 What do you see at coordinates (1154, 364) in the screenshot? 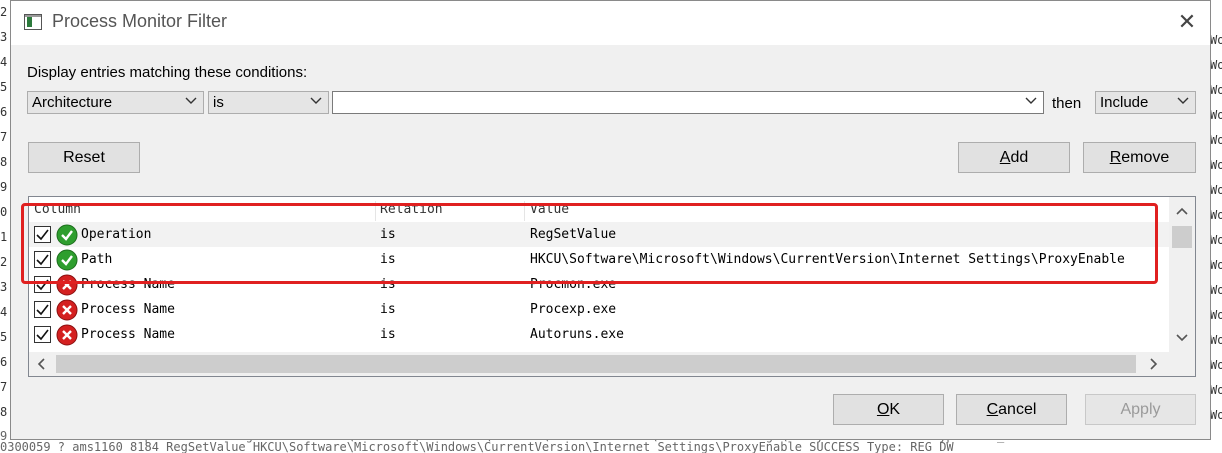
I see `scroll-right-icon` at bounding box center [1154, 364].